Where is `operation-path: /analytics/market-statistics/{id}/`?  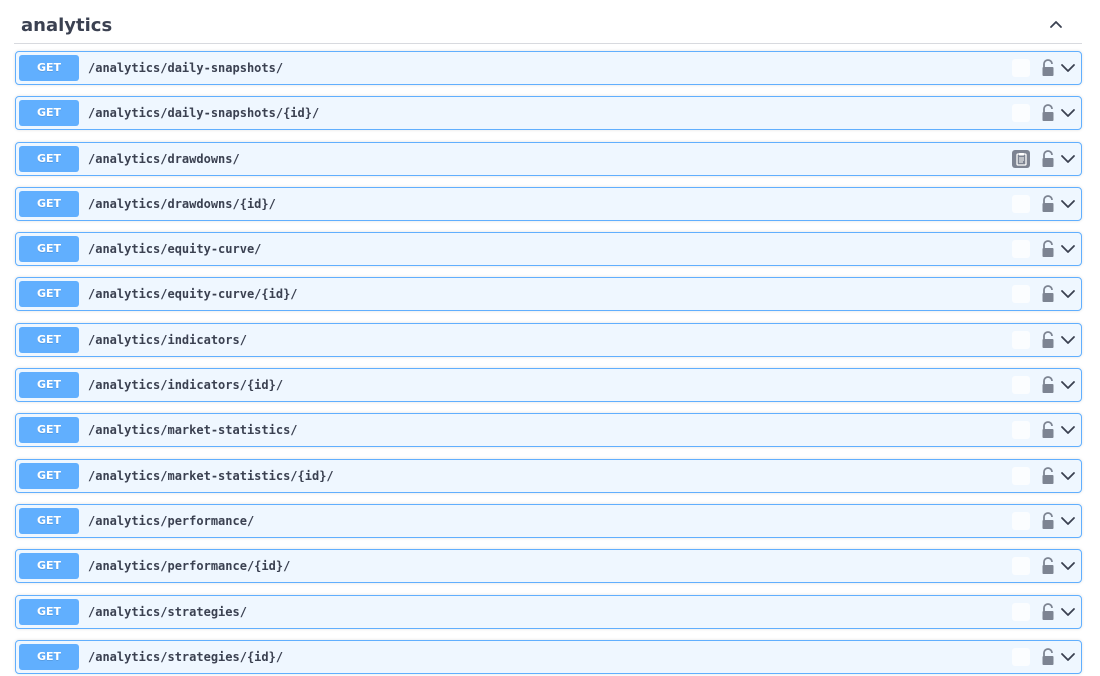
operation-path: /analytics/market-statistics/{id}/ is located at coordinates (211, 475).